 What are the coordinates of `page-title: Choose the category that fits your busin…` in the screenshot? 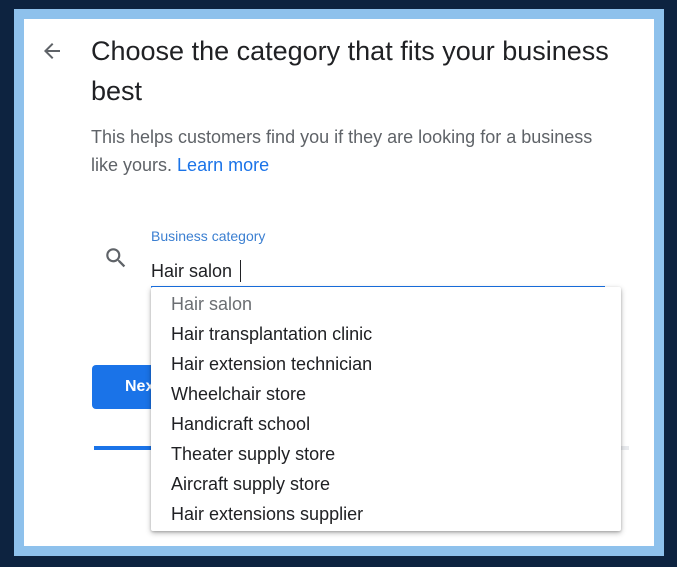 It's located at (350, 71).